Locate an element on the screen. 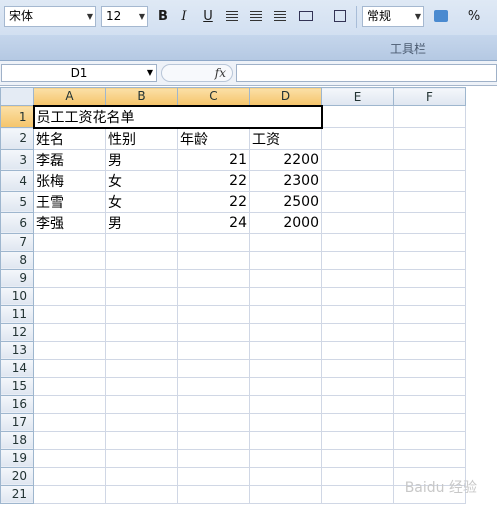 The image size is (497, 507). row-header: 10 is located at coordinates (17, 296).